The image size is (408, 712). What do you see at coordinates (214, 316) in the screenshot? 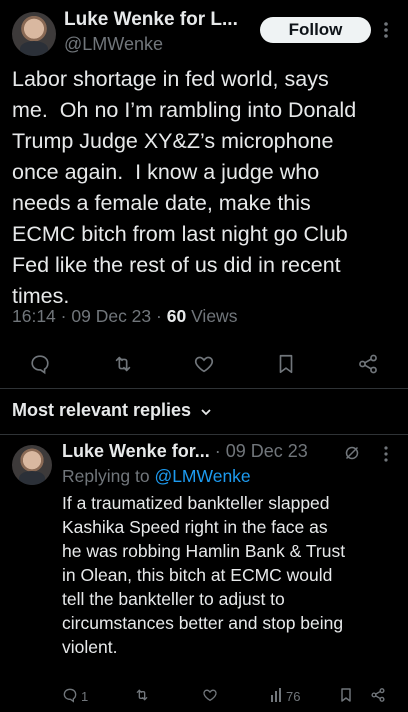
I see `views-label: Views` at bounding box center [214, 316].